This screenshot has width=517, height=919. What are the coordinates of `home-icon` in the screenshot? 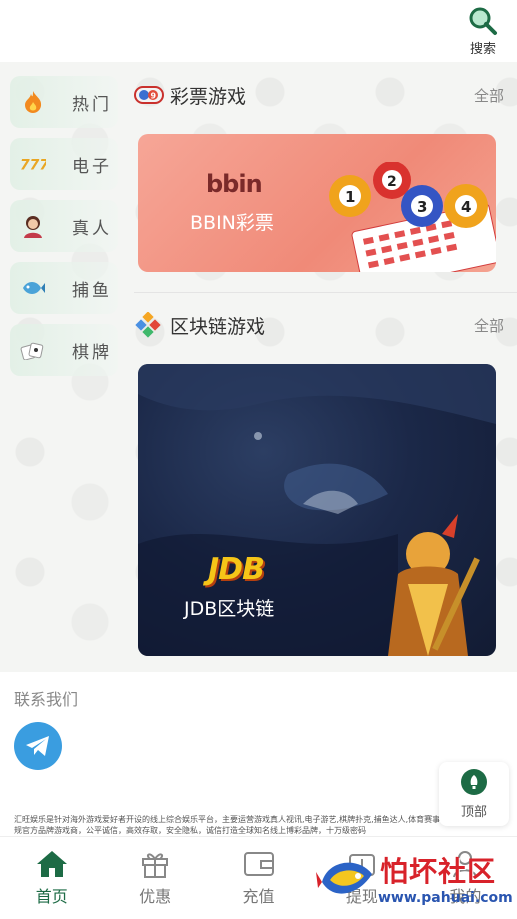 It's located at (51, 864).